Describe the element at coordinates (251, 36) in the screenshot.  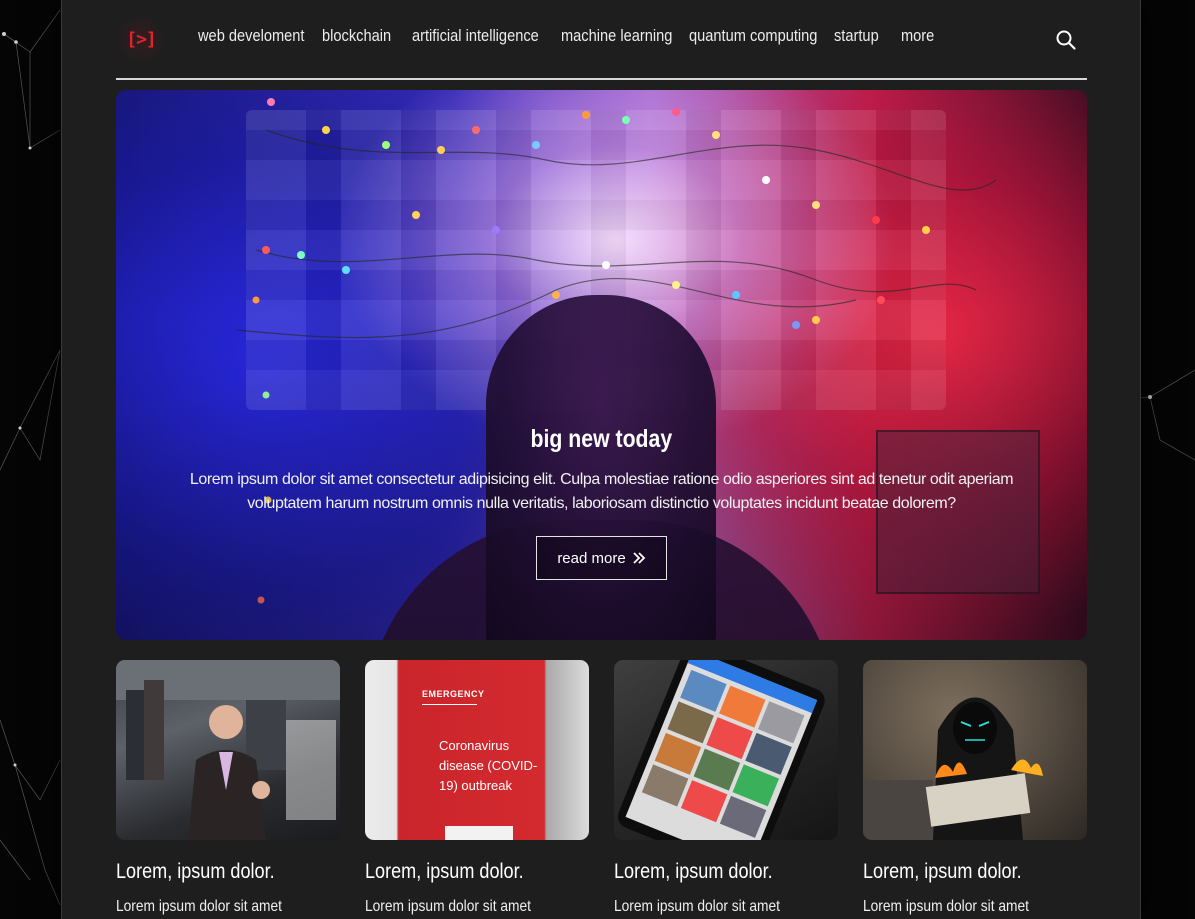
I see `nav-item-web-development: web develoment` at that location.